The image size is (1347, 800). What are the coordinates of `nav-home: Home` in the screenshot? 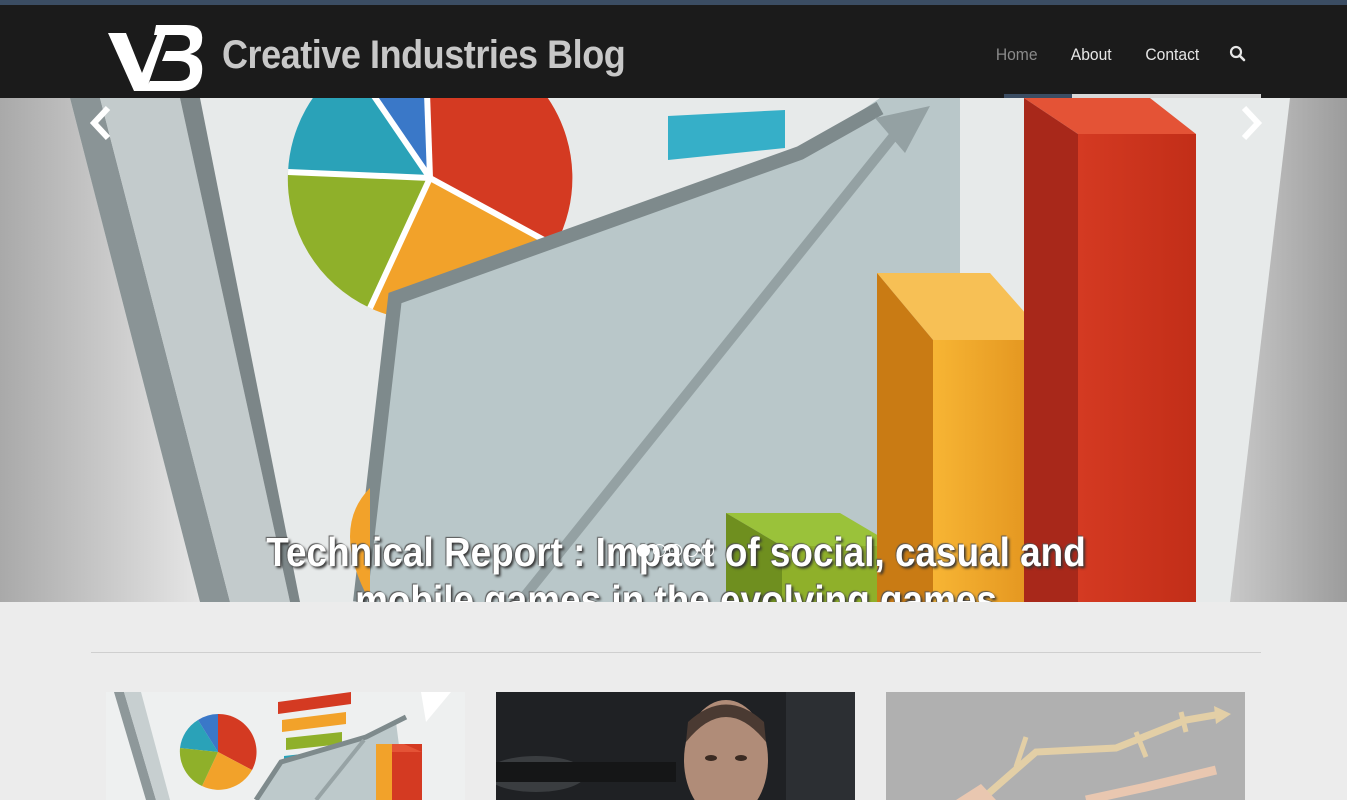 It's located at (1016, 51).